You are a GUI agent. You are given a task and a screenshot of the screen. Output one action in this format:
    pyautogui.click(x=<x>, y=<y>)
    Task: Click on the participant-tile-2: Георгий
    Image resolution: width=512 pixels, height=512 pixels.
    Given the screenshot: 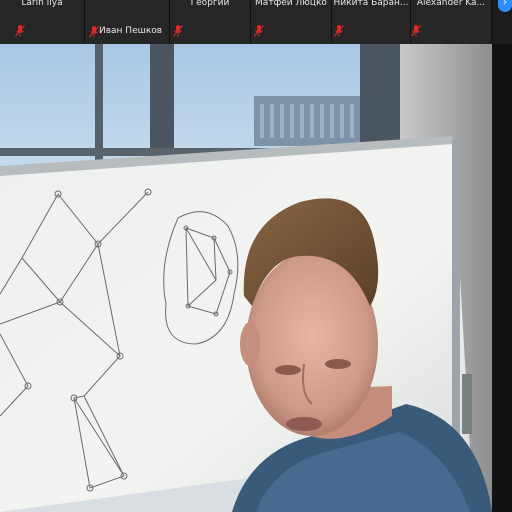 What is the action you would take?
    pyautogui.click(x=210, y=22)
    